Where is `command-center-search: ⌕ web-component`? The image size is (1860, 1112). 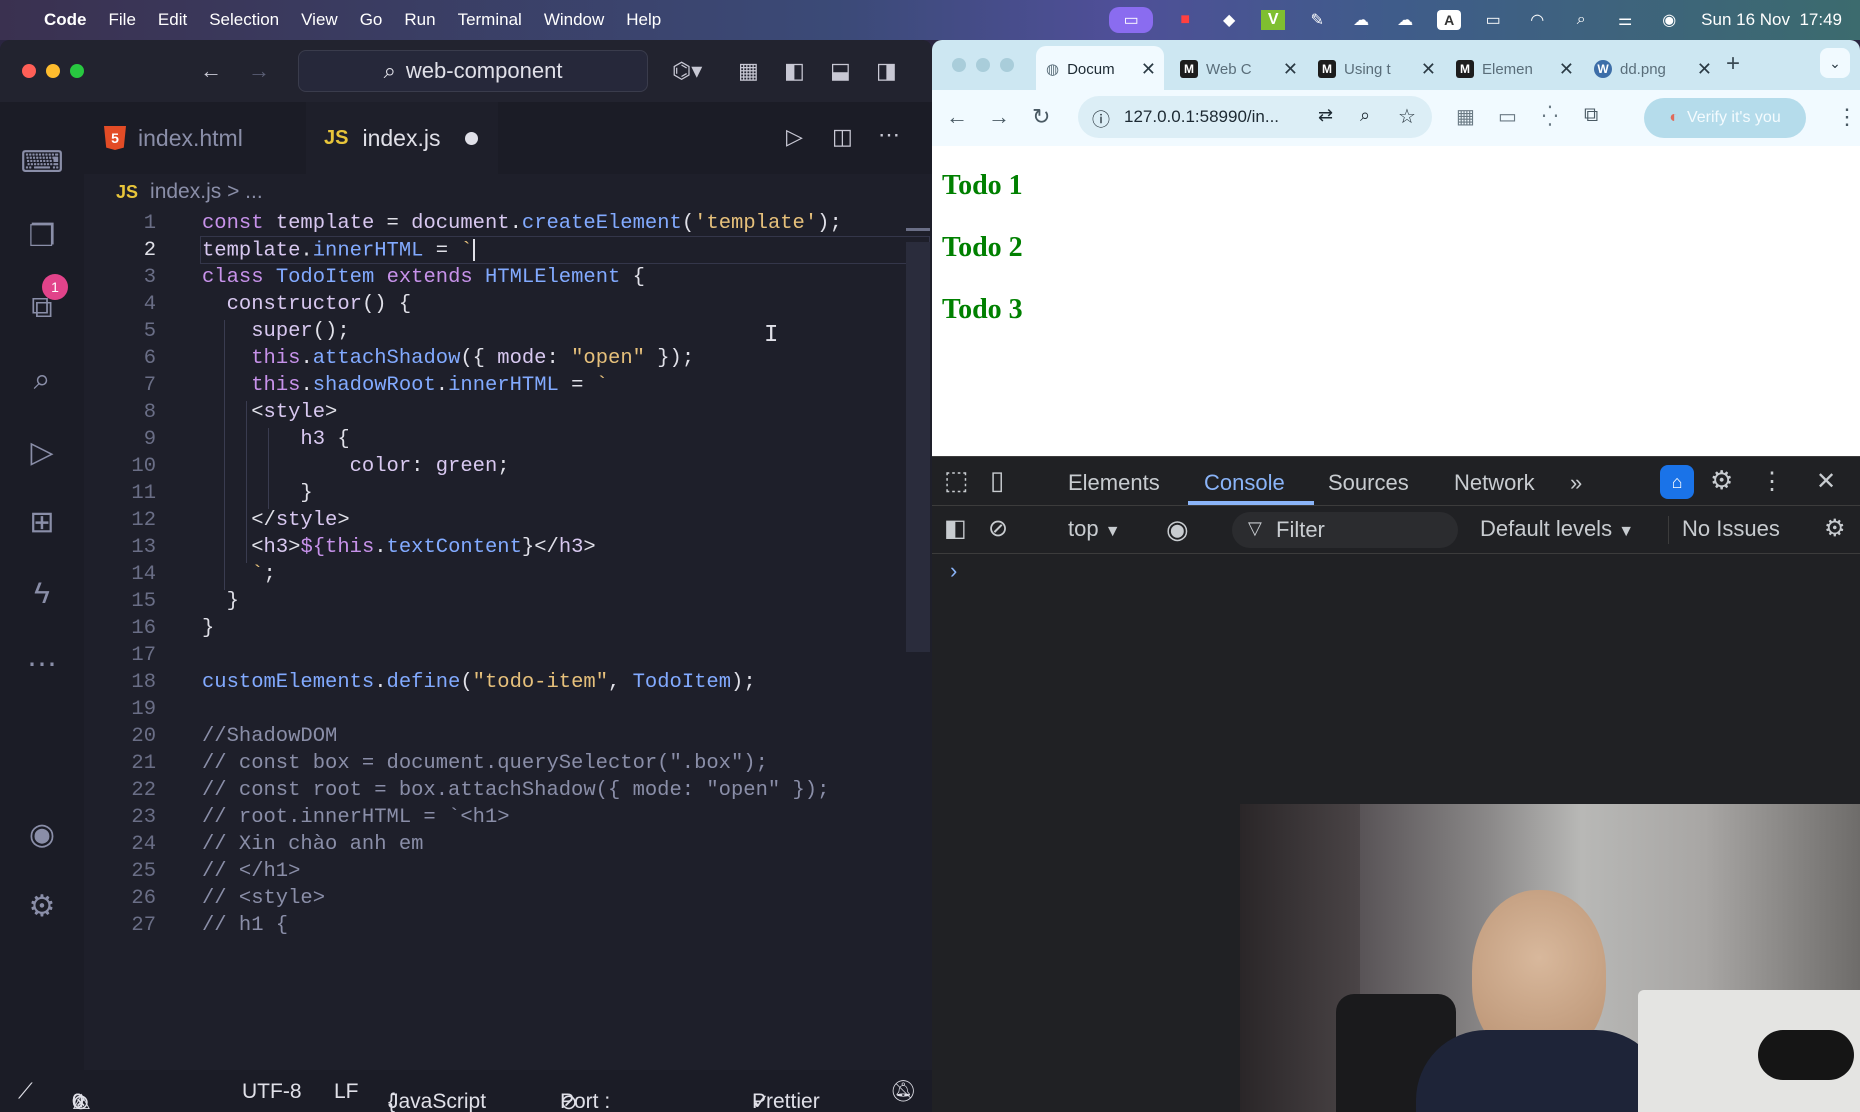
command-center-search: ⌕ web-component is located at coordinates (473, 71).